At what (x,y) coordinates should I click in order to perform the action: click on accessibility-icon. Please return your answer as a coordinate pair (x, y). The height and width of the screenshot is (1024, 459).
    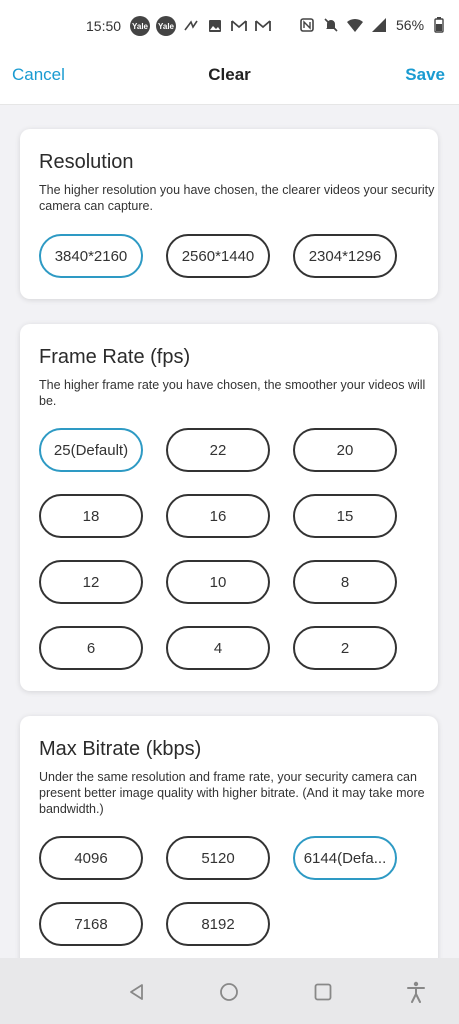
    Looking at the image, I should click on (416, 992).